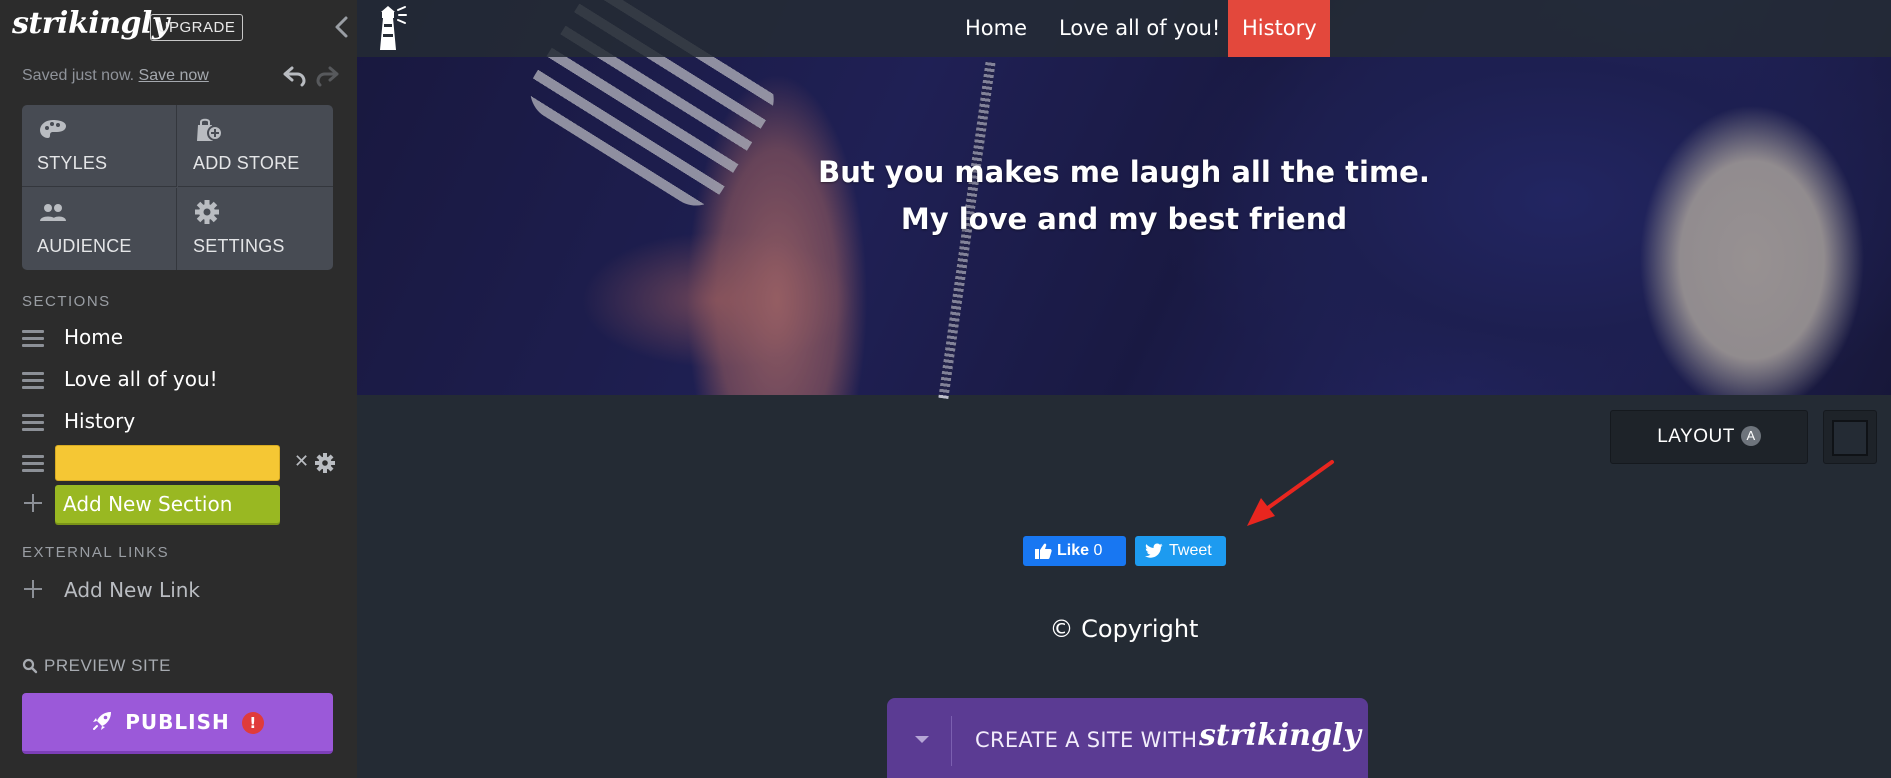  Describe the element at coordinates (922, 739) in the screenshot. I see `caret-down-icon` at that location.